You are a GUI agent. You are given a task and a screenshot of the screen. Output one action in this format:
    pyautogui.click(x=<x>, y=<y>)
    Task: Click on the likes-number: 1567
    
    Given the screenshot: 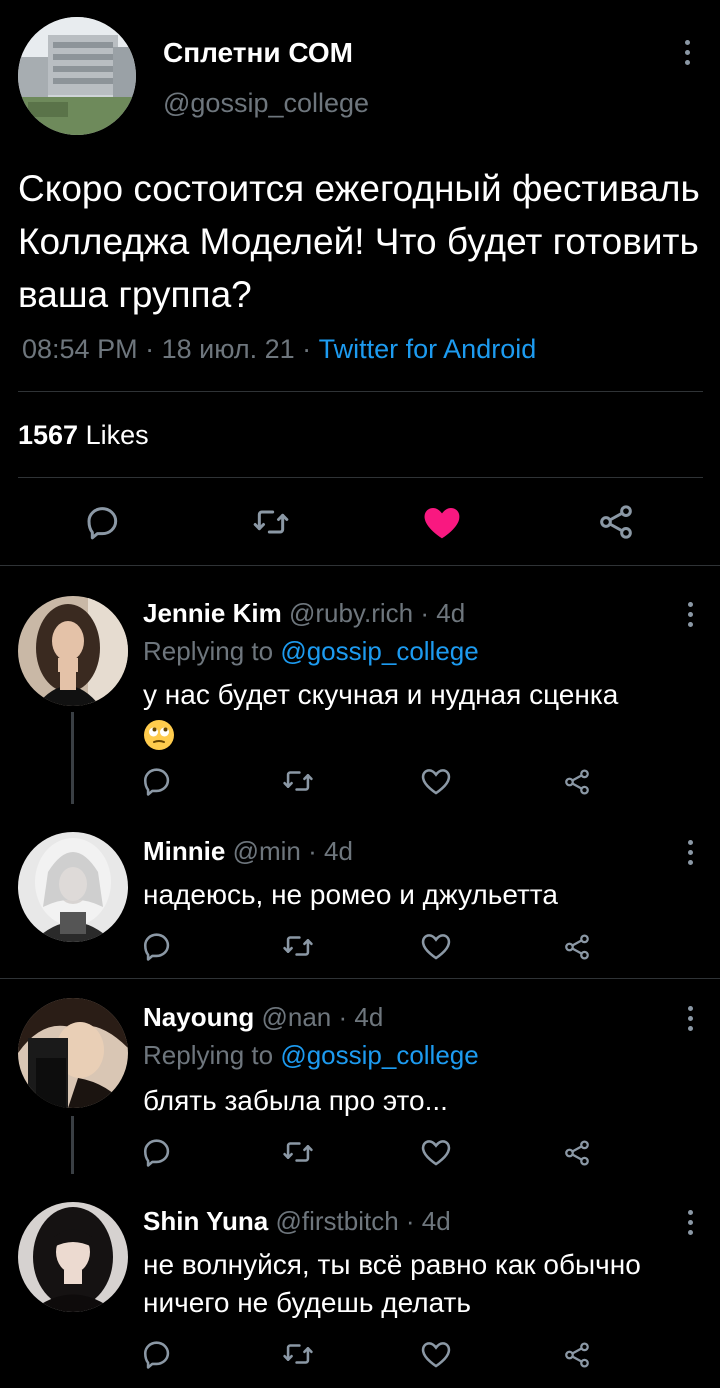 What is the action you would take?
    pyautogui.click(x=48, y=435)
    